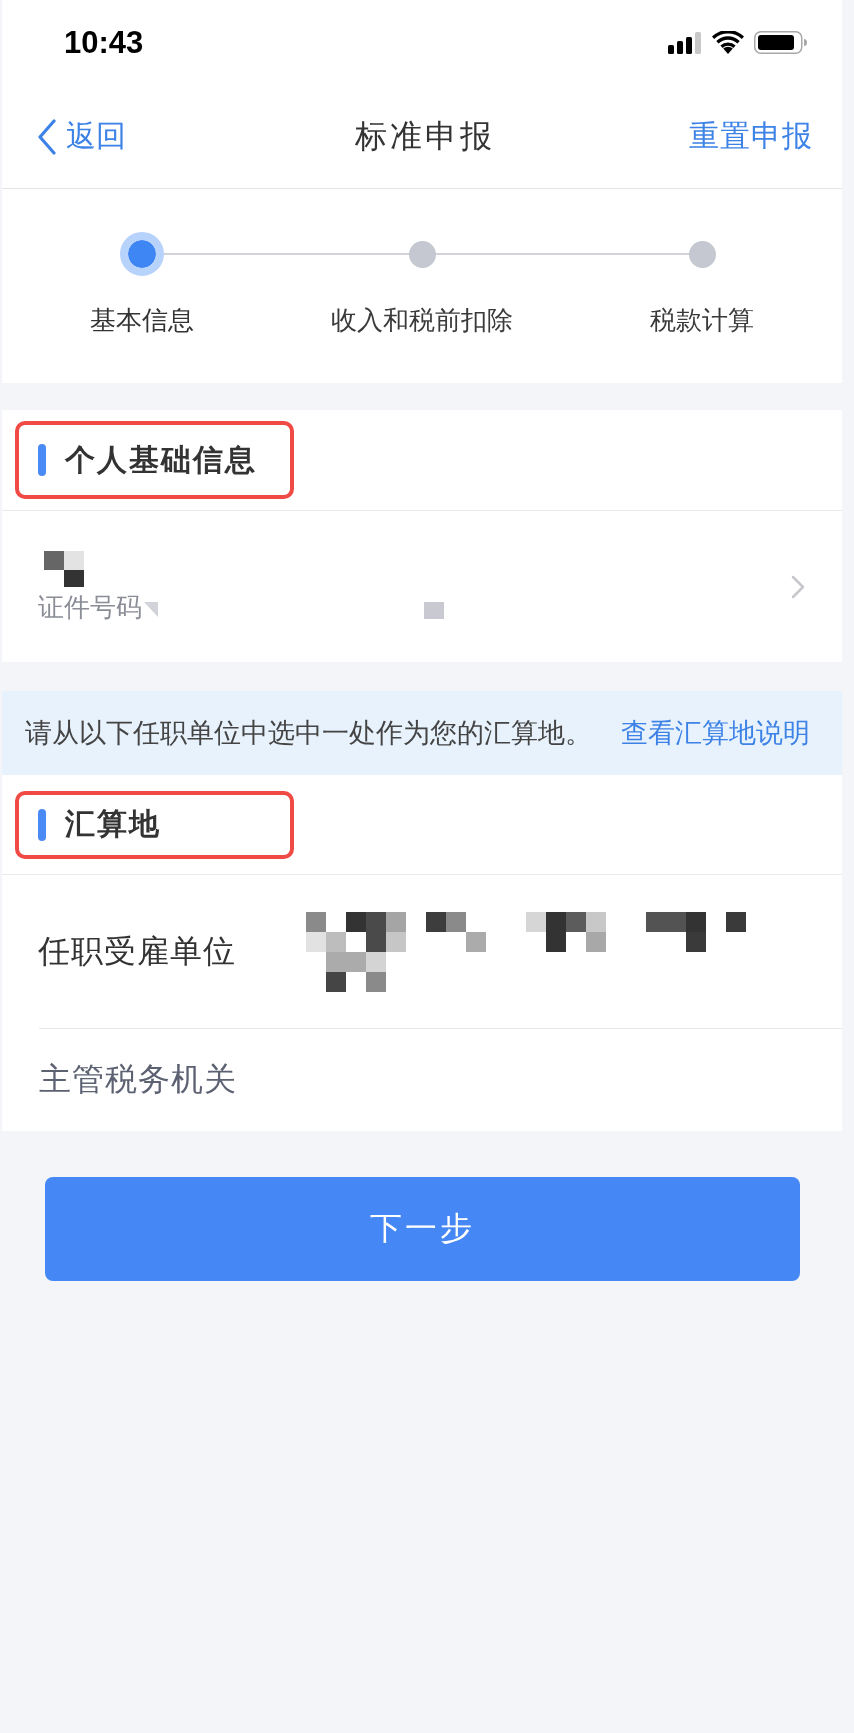  What do you see at coordinates (780, 42) in the screenshot?
I see `battery-icon` at bounding box center [780, 42].